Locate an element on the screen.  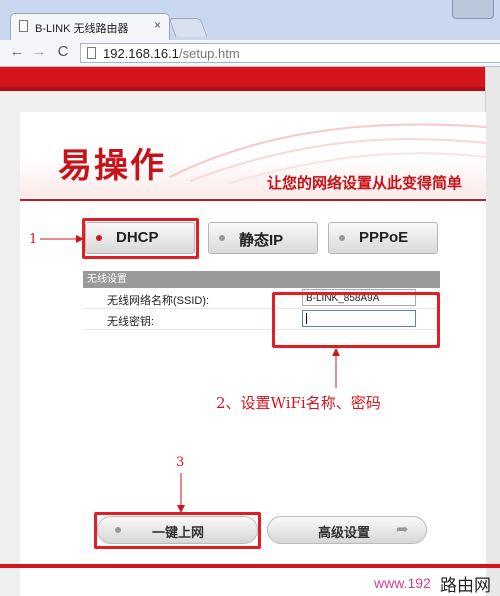
logo: 易操作 is located at coordinates (112, 166).